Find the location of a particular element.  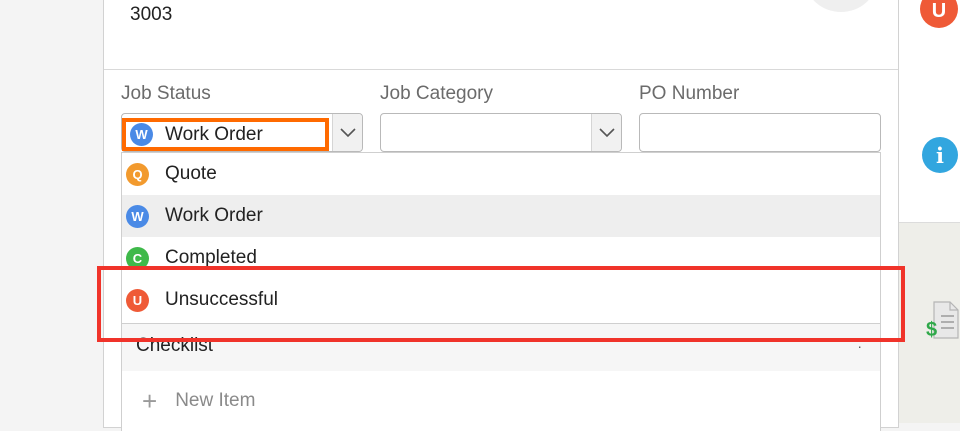

po-number-label: PO Number is located at coordinates (689, 93).